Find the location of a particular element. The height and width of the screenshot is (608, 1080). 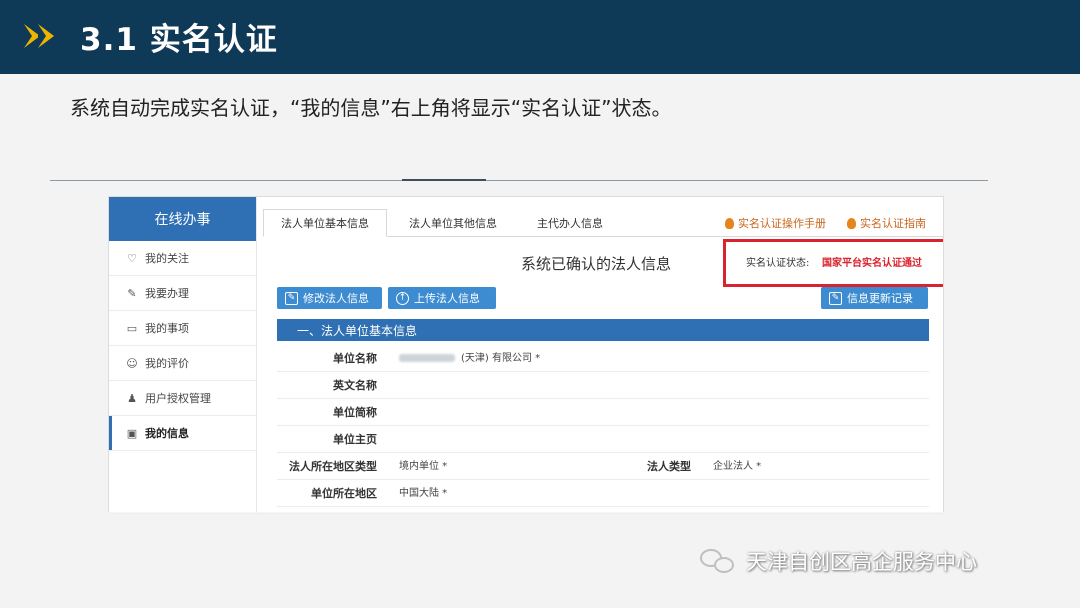

tab-basic-info: 法人单位基本信息 is located at coordinates (325, 223).